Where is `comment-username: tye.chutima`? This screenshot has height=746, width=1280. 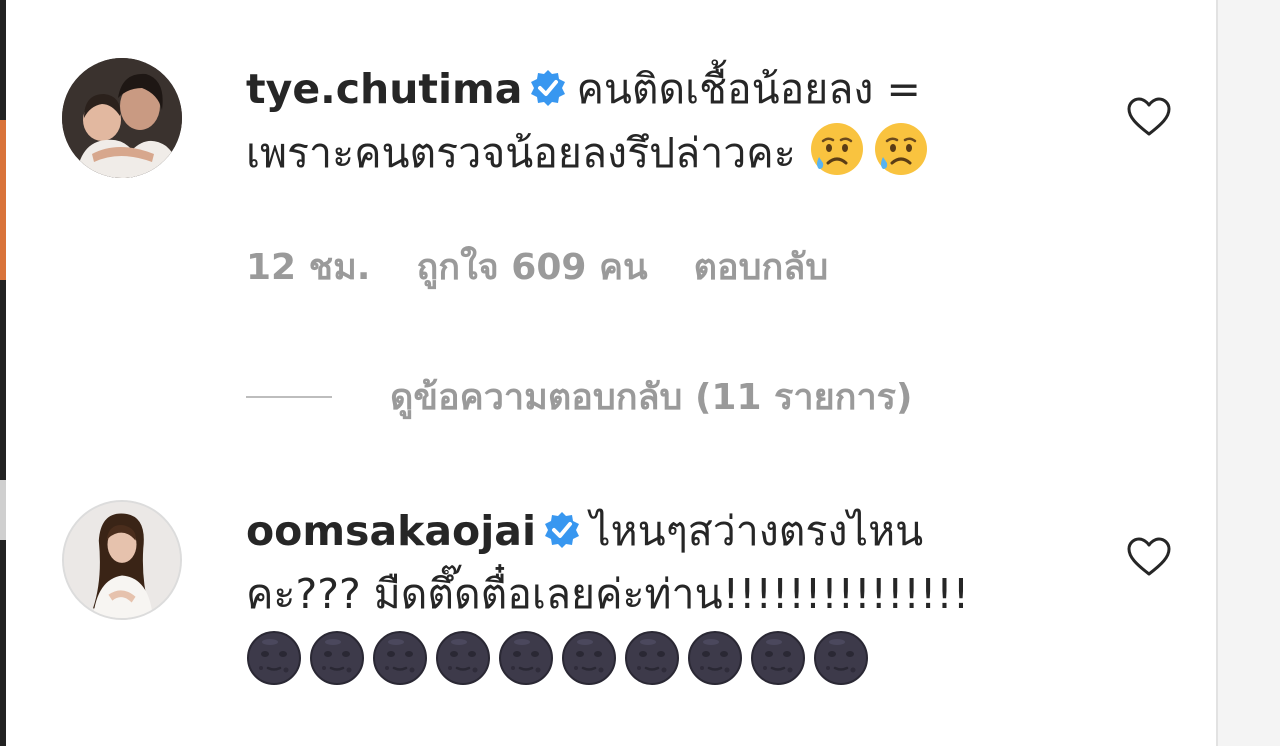 comment-username: tye.chutima is located at coordinates (384, 89).